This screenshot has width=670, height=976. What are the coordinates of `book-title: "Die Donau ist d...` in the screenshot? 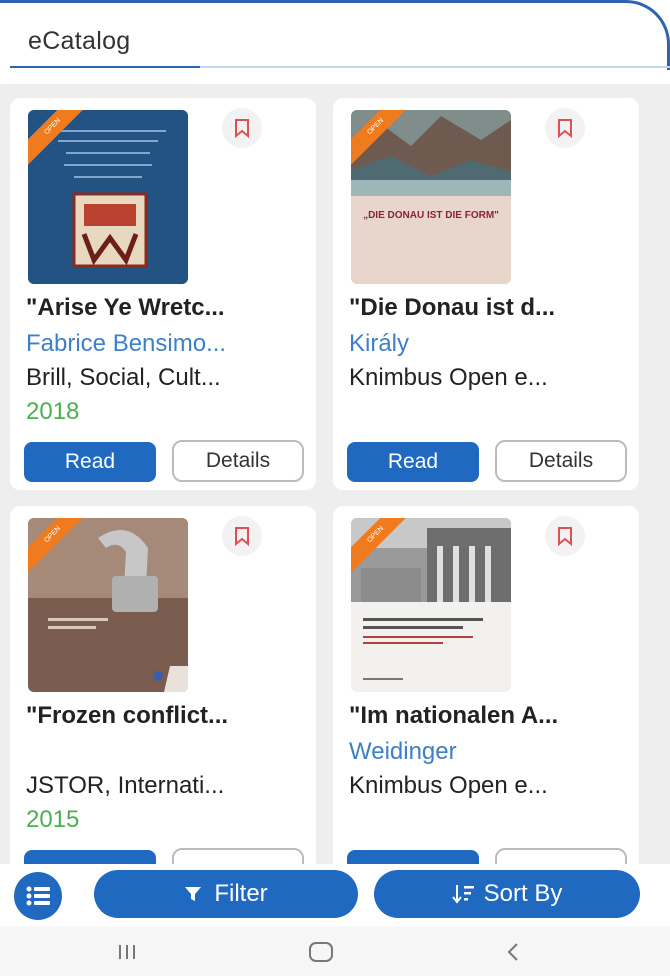 It's located at (490, 308).